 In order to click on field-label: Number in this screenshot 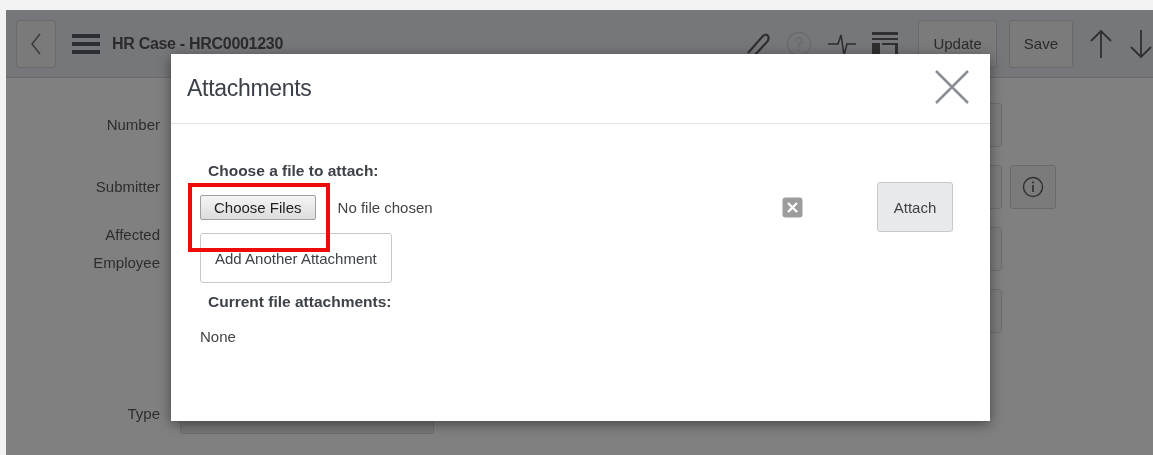, I will do `click(133, 125)`.